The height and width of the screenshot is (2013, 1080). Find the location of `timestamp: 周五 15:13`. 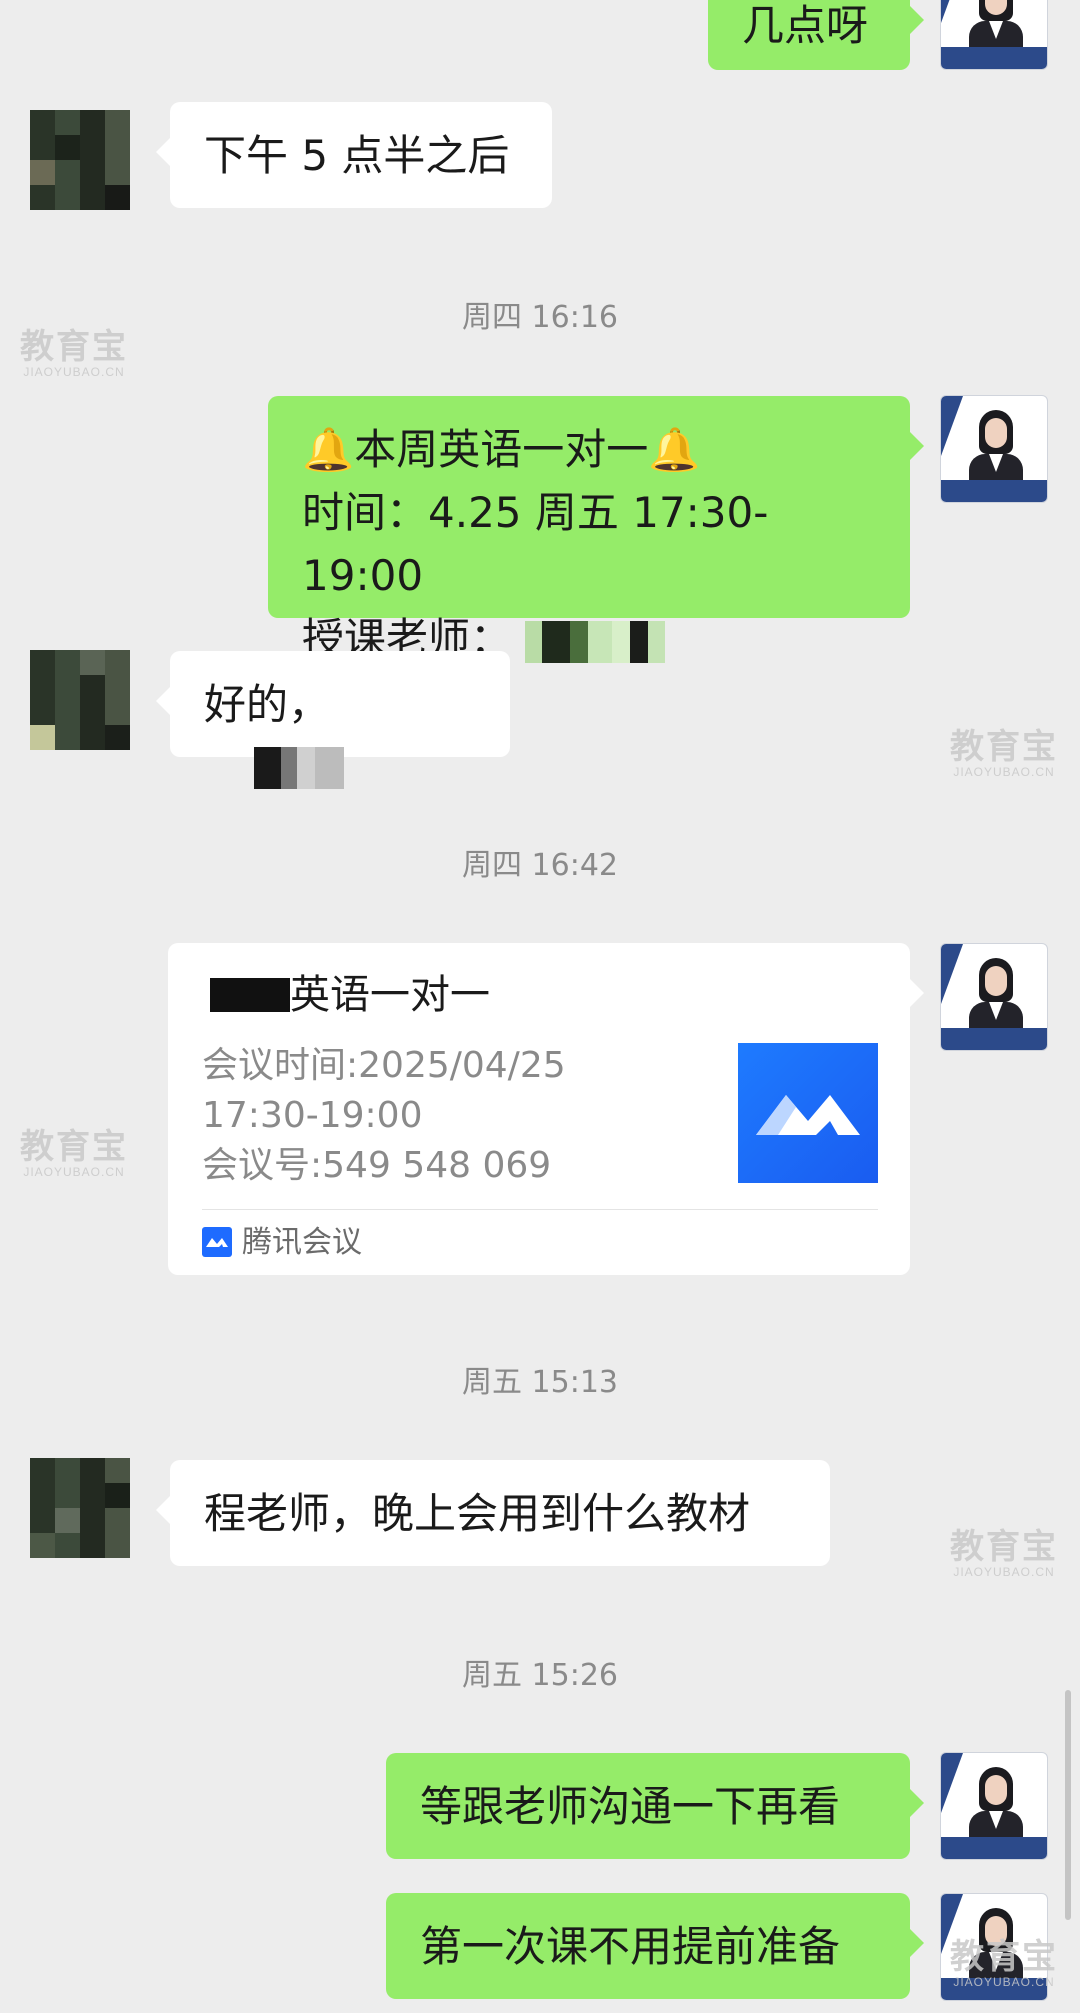

timestamp: 周五 15:13 is located at coordinates (540, 1382).